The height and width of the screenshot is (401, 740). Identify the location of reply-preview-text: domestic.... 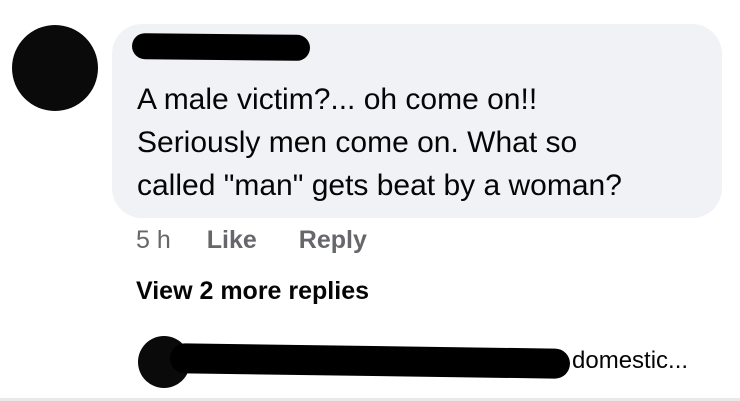
(630, 361).